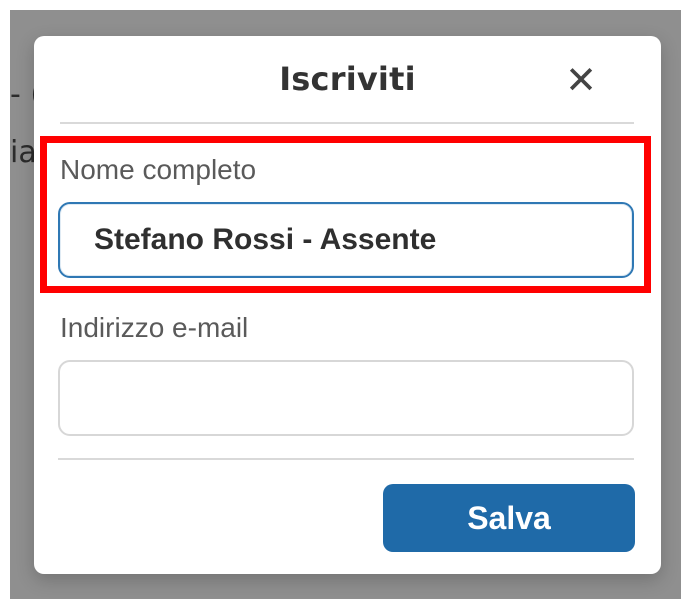 The height and width of the screenshot is (599, 681). Describe the element at coordinates (154, 327) in the screenshot. I see `email-label: Indirizzo e-mail` at that location.